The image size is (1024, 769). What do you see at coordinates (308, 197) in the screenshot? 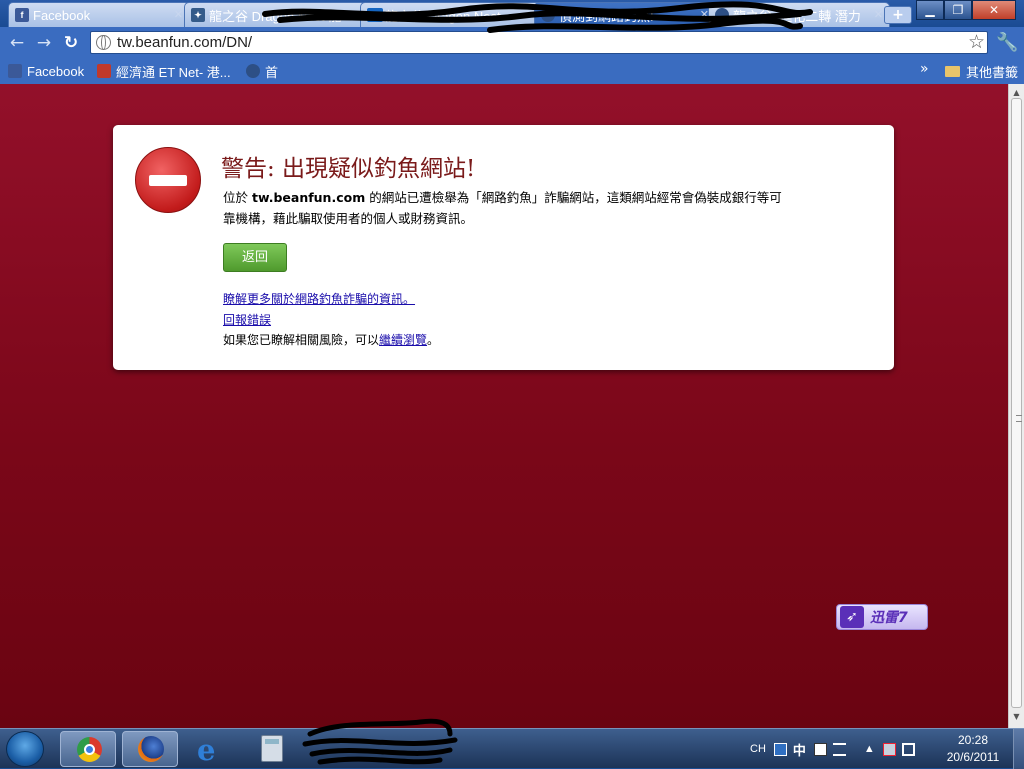
I see `warning-site: tw.beanfun.com` at bounding box center [308, 197].